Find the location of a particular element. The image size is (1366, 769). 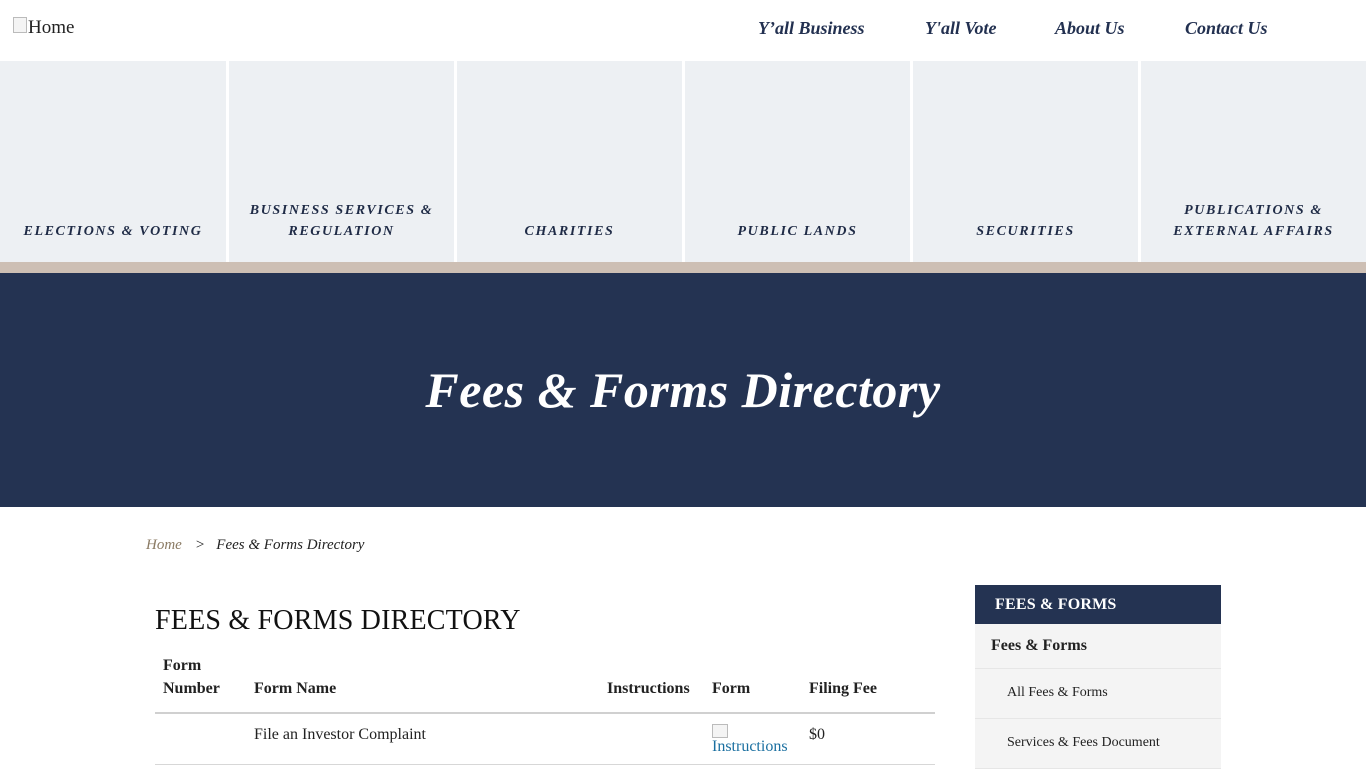

home-logo: Home is located at coordinates (43, 28).